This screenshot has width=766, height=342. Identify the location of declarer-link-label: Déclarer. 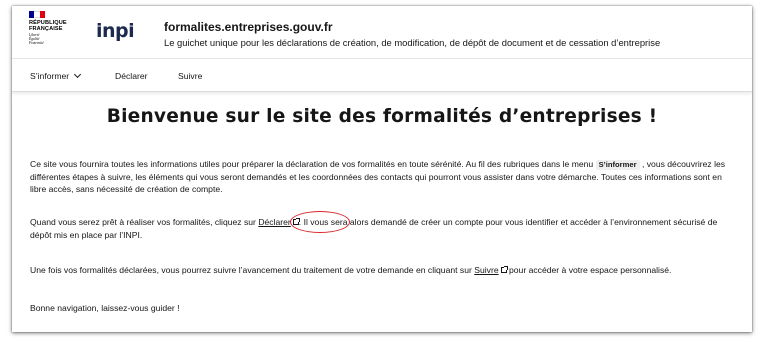
(274, 222).